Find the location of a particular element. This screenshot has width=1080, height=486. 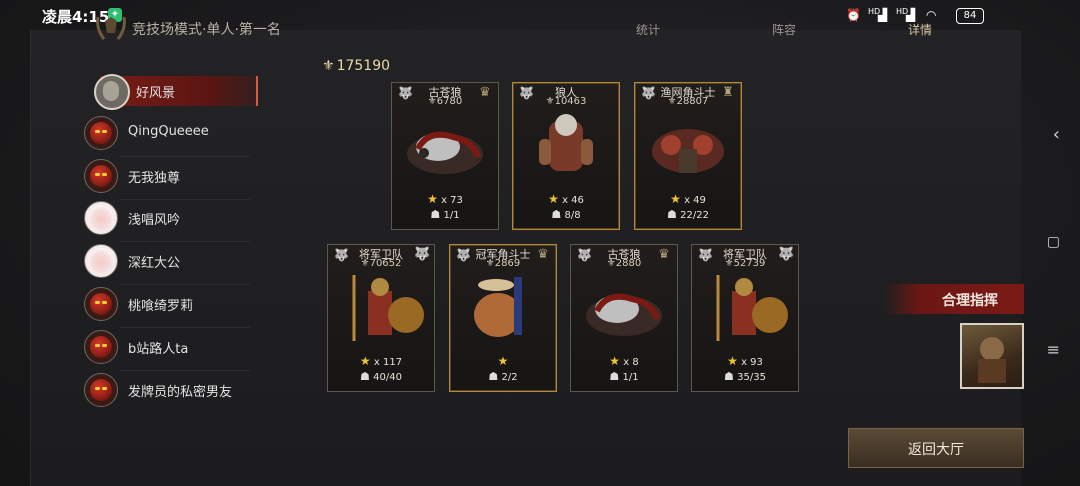

unit-stars: ★ x 117 is located at coordinates (381, 361).